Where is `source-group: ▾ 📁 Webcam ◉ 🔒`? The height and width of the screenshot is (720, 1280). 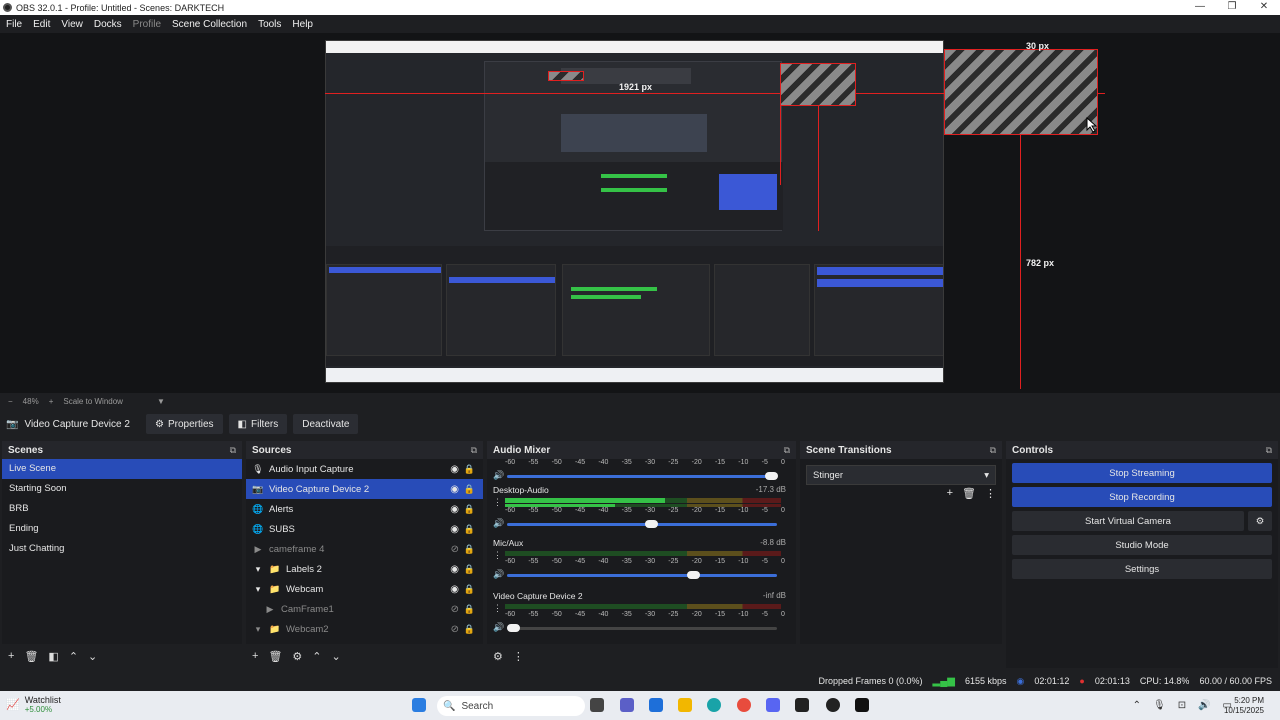
source-group: ▾ 📁 Webcam ◉ 🔒 is located at coordinates (364, 589).